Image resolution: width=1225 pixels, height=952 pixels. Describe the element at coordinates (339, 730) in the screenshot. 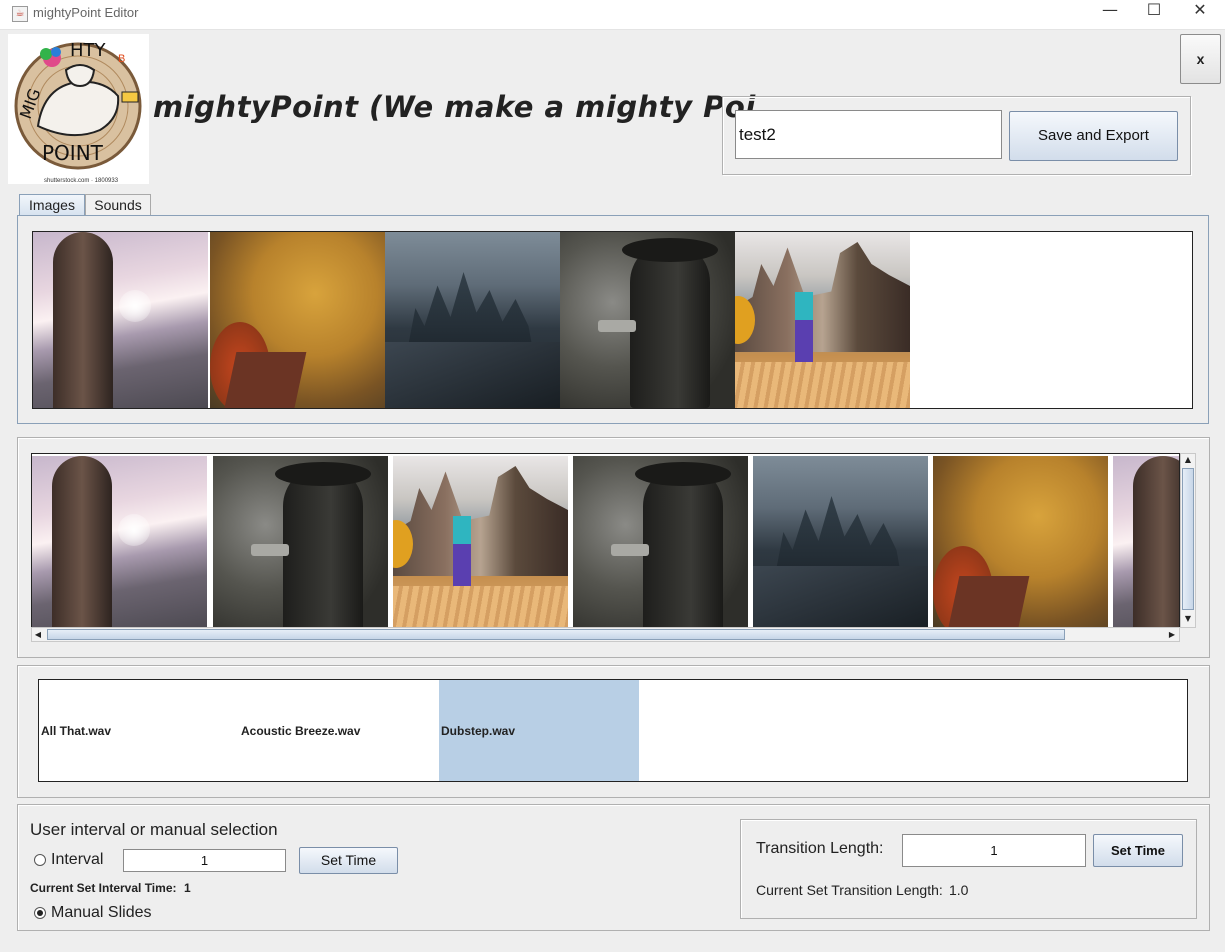

I see `sound-item: Acoustic Breeze.wav` at that location.